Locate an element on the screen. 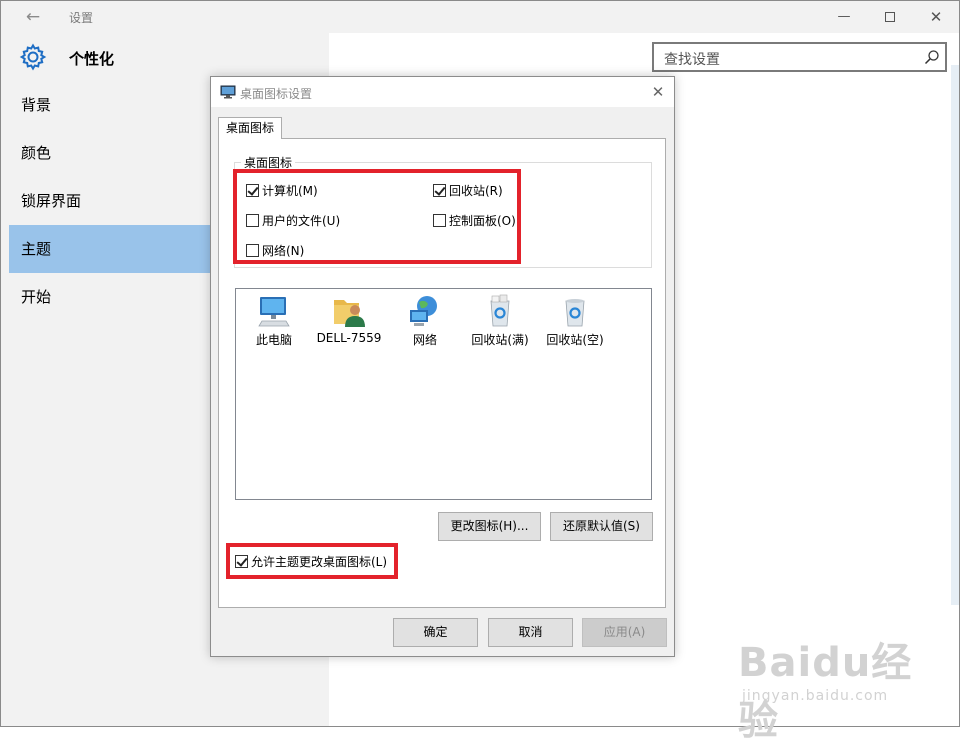 Image resolution: width=966 pixels, height=746 pixels. icon-item-this-pc: 此电脑 is located at coordinates (274, 320).